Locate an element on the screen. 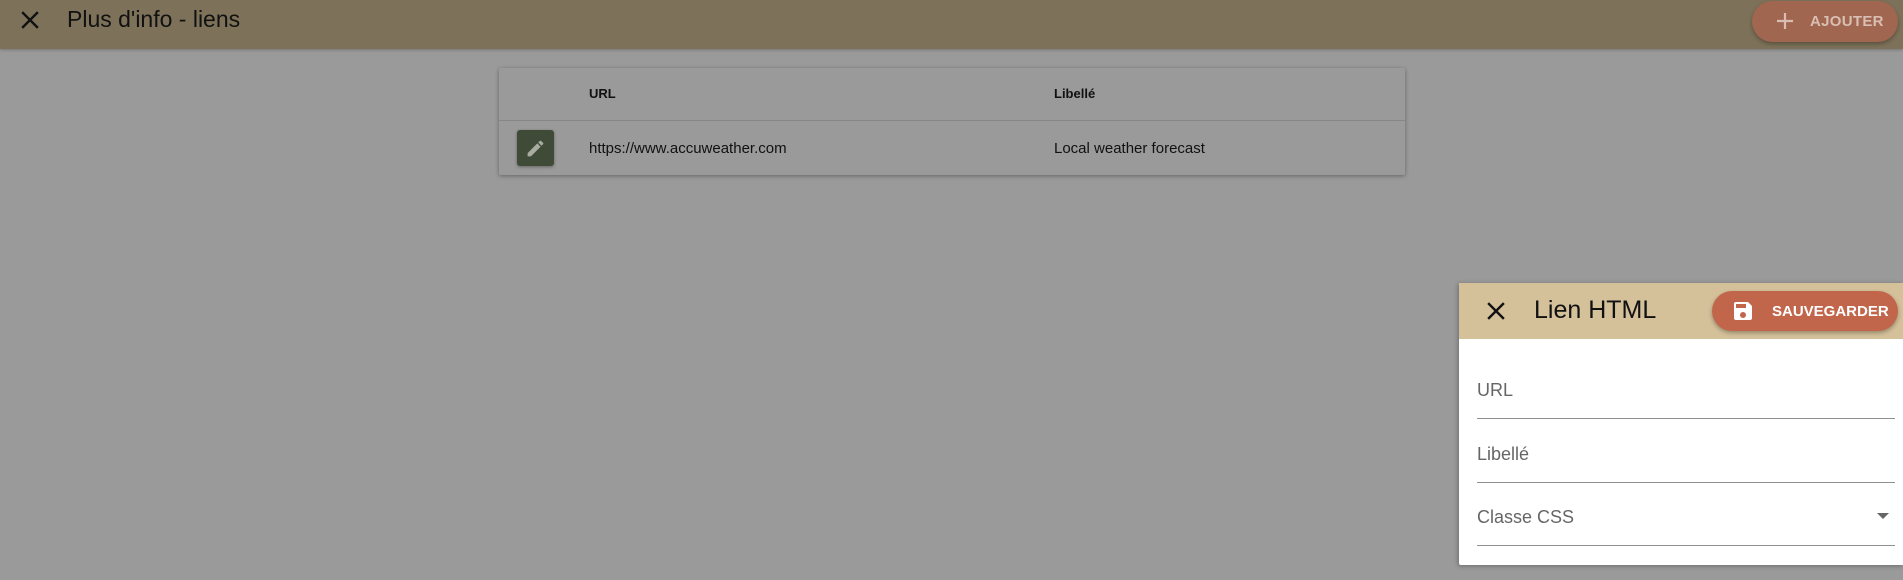 This screenshot has height=580, width=1903. column-header-label: Libellé is located at coordinates (1075, 93).